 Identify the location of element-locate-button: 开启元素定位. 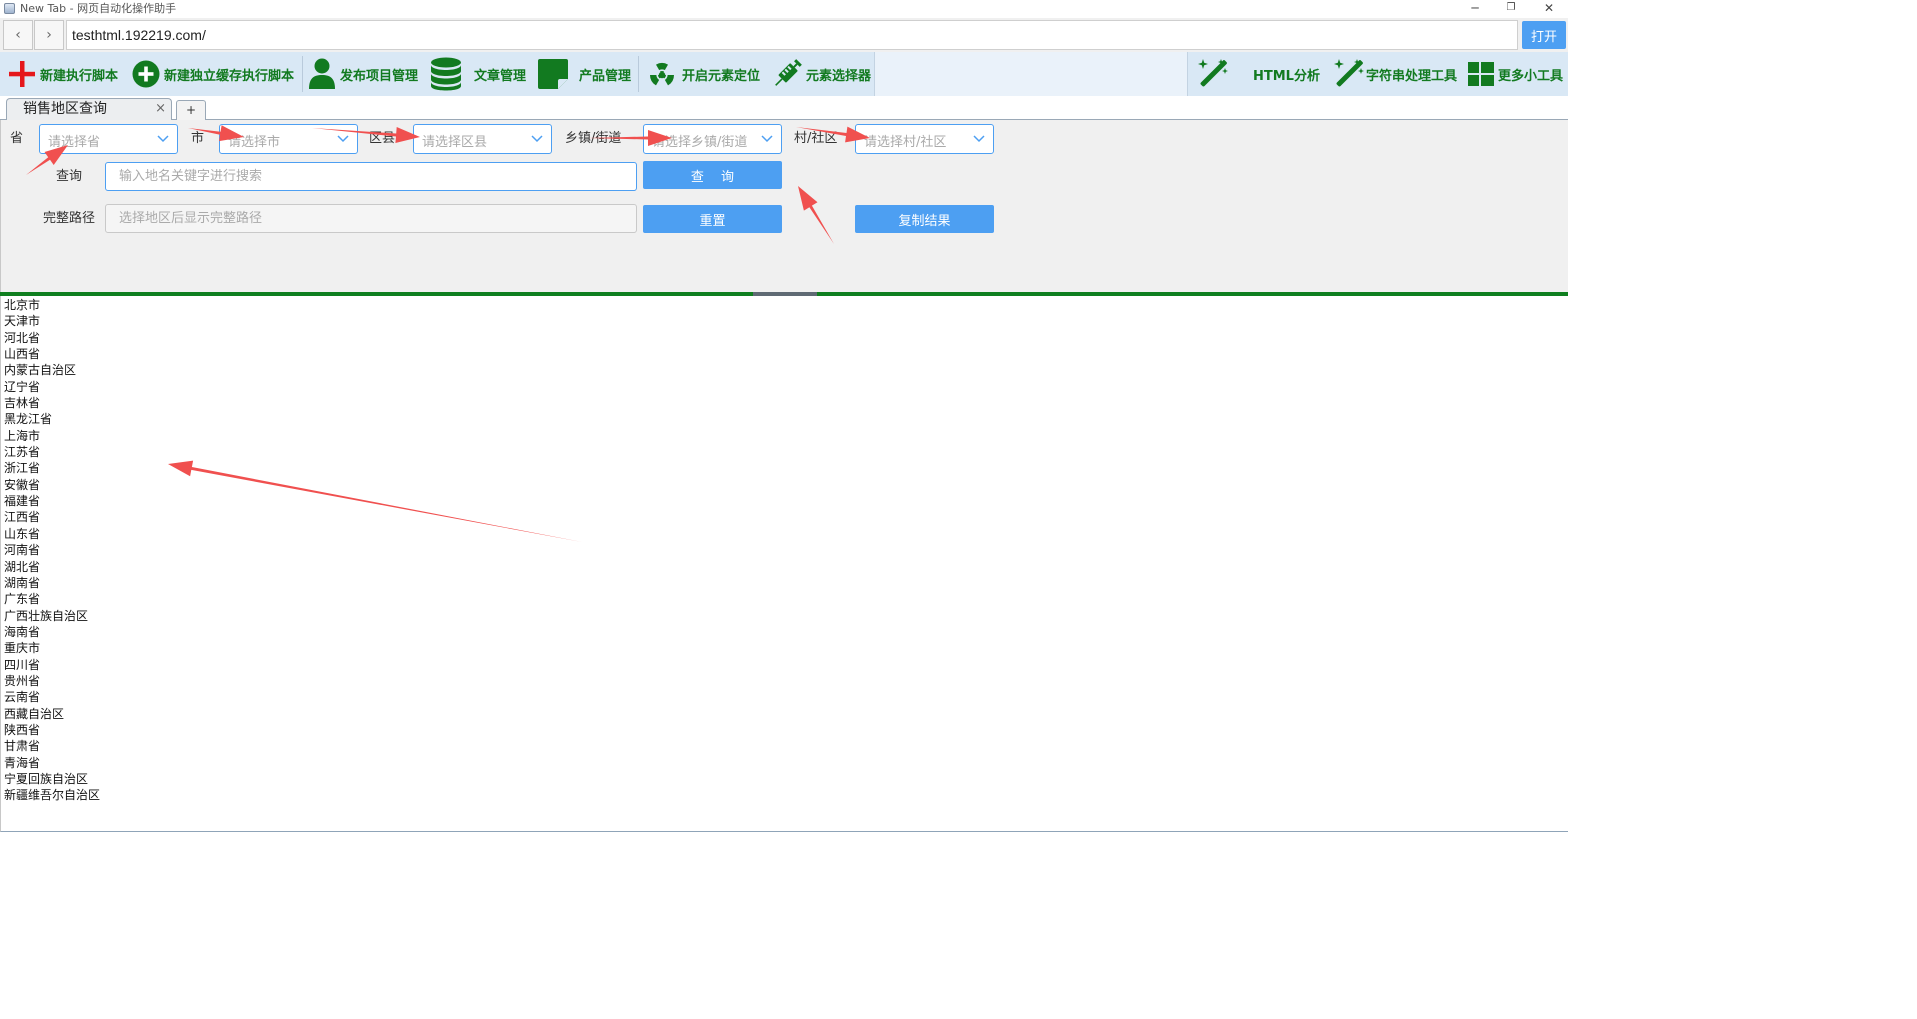
(703, 74).